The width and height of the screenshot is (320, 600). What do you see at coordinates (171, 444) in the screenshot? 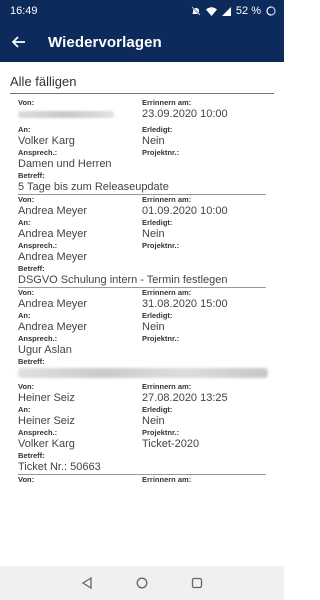
I see `project-number: Ticket-2020` at bounding box center [171, 444].